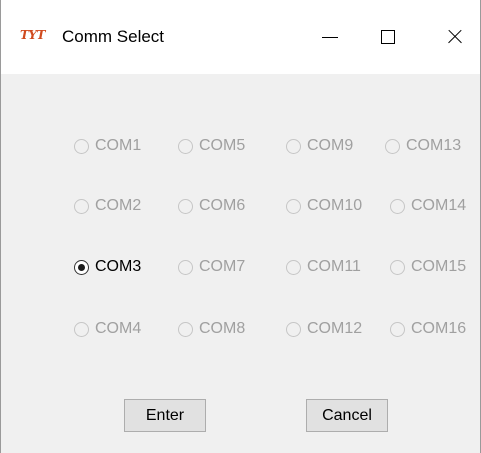 The height and width of the screenshot is (453, 481). I want to click on radio-button-selected-icon, so click(81, 267).